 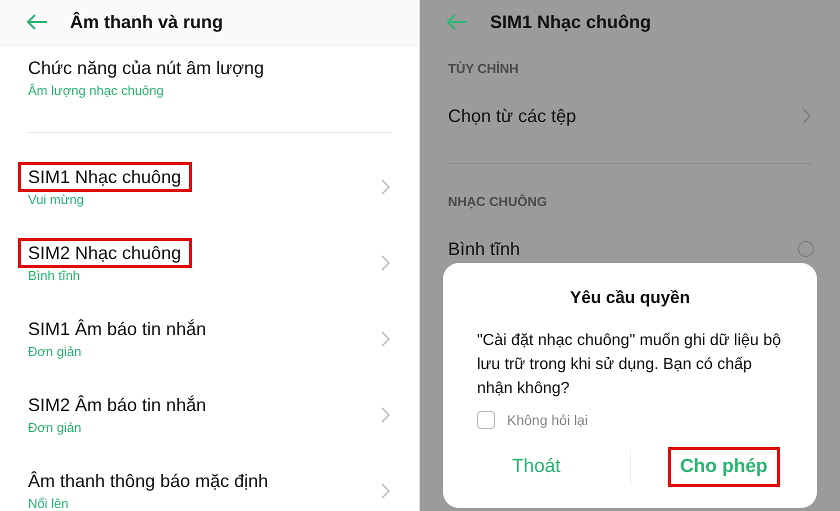 What do you see at coordinates (118, 405) in the screenshot?
I see `setting-title: SIM2 Âm báo tin nhắn` at bounding box center [118, 405].